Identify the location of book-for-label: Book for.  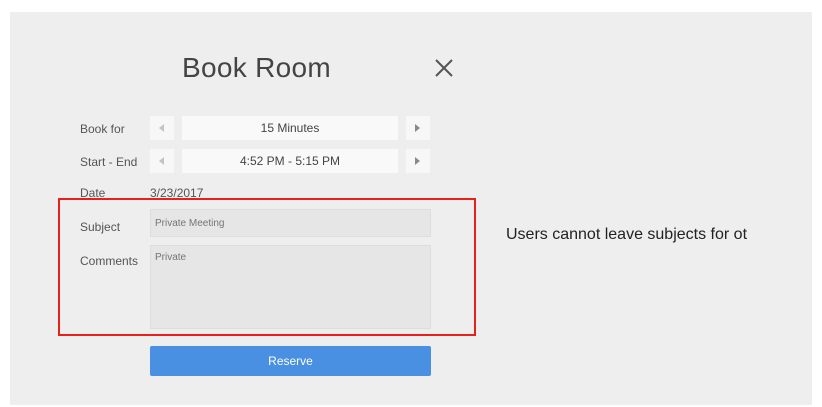
(102, 129).